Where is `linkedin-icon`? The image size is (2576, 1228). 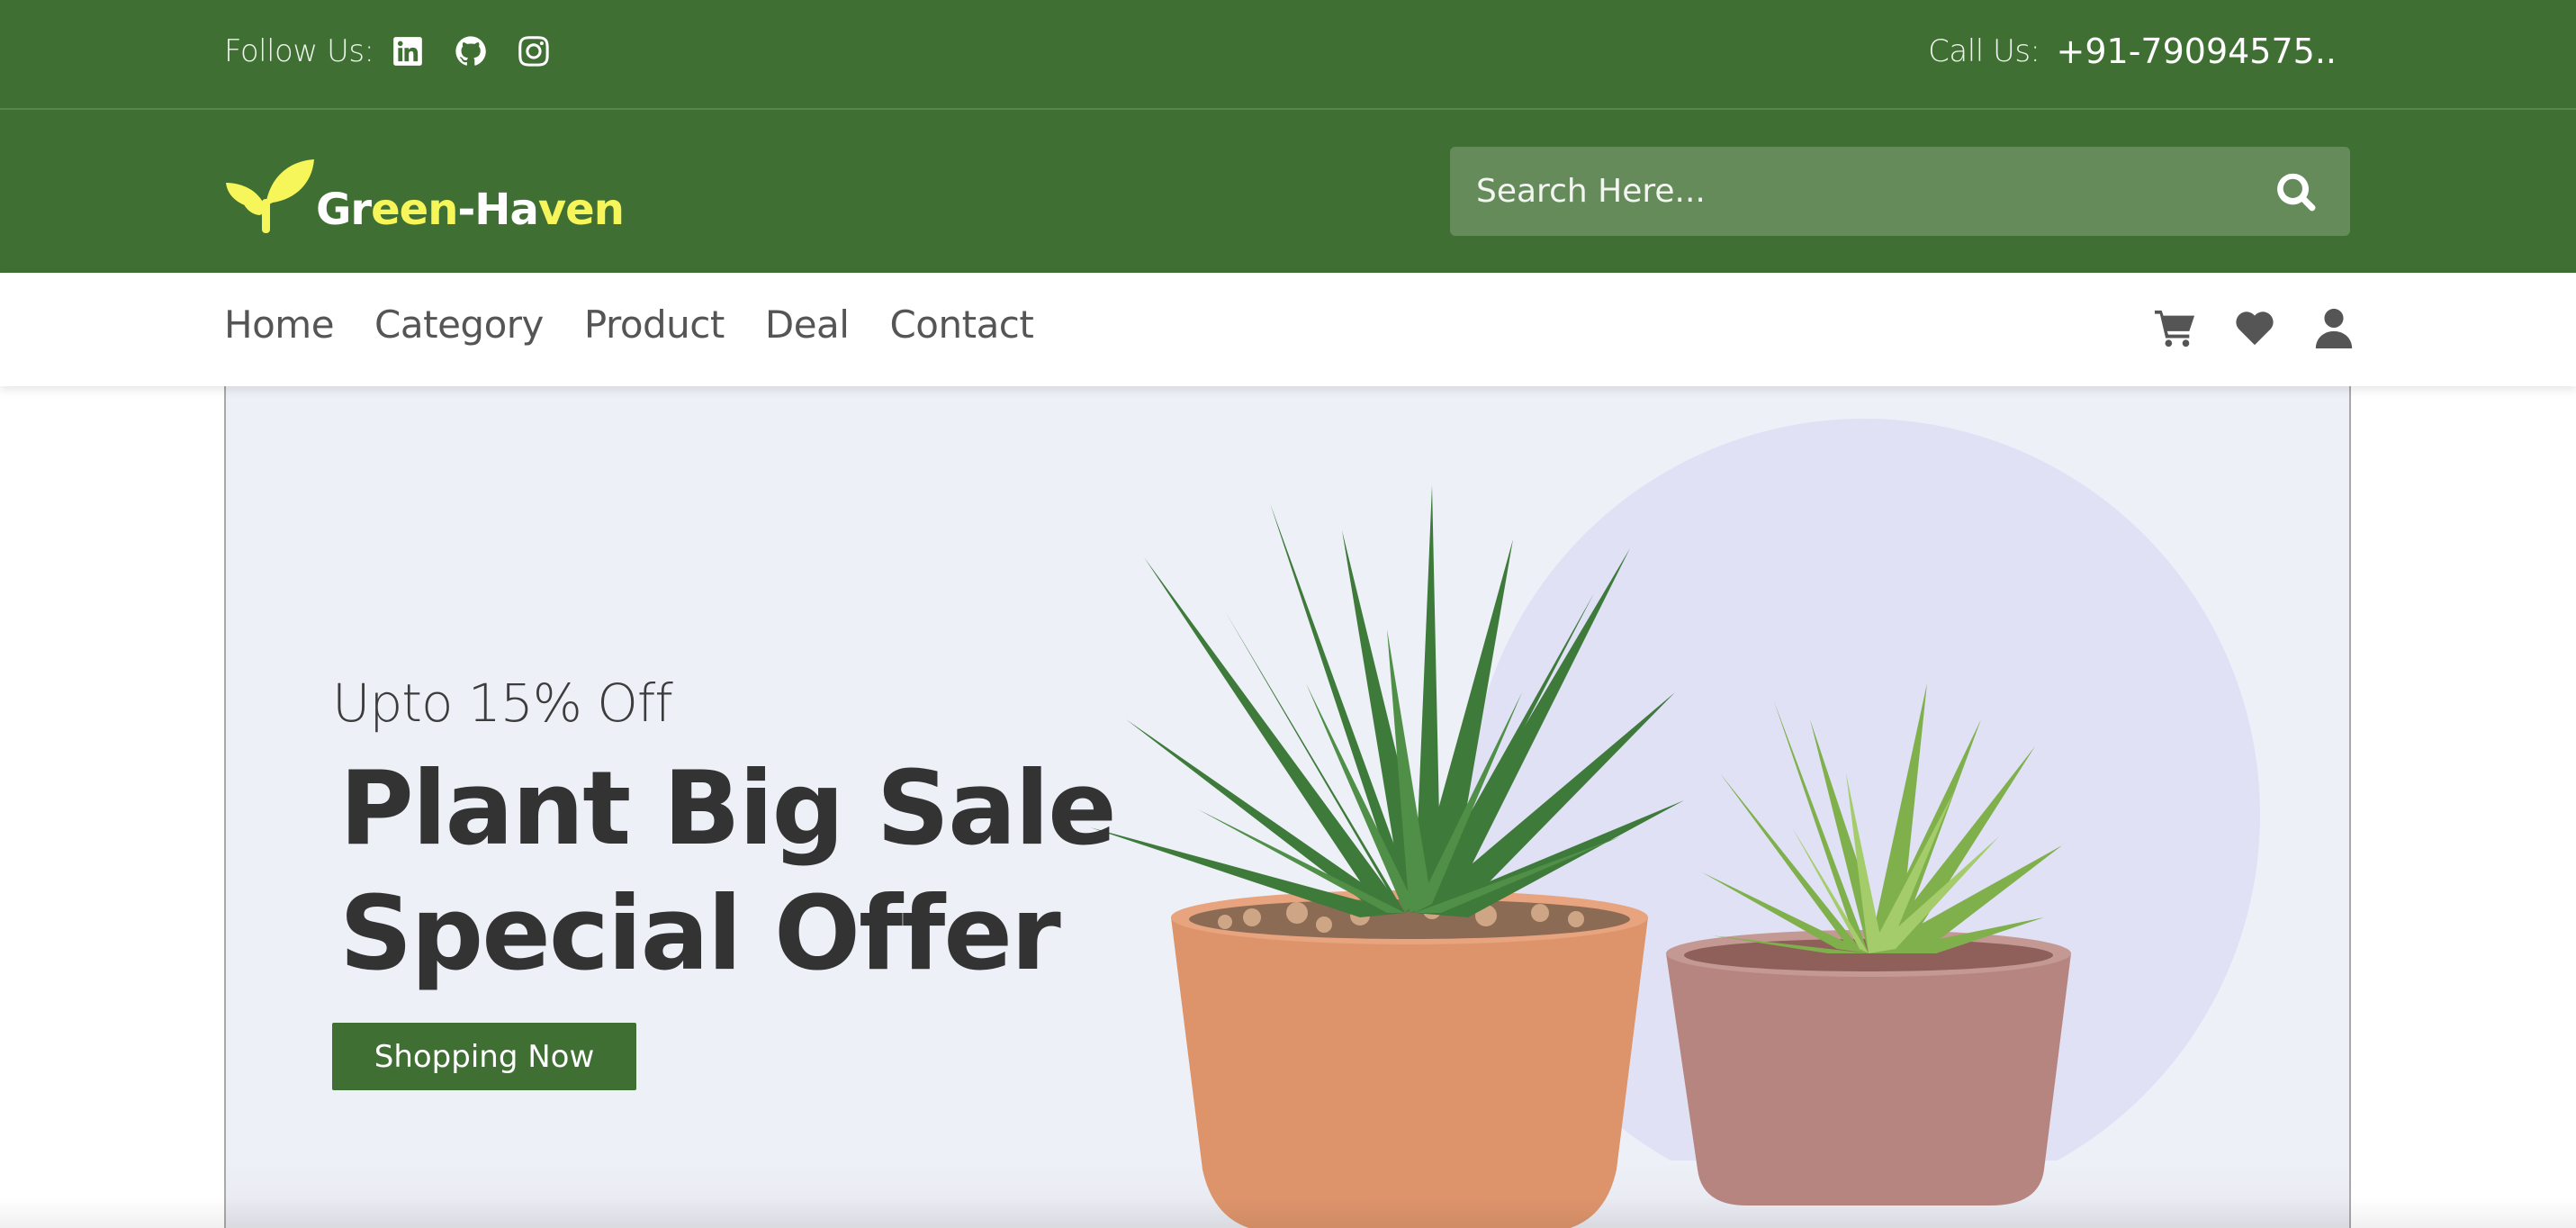
linkedin-icon is located at coordinates (408, 51).